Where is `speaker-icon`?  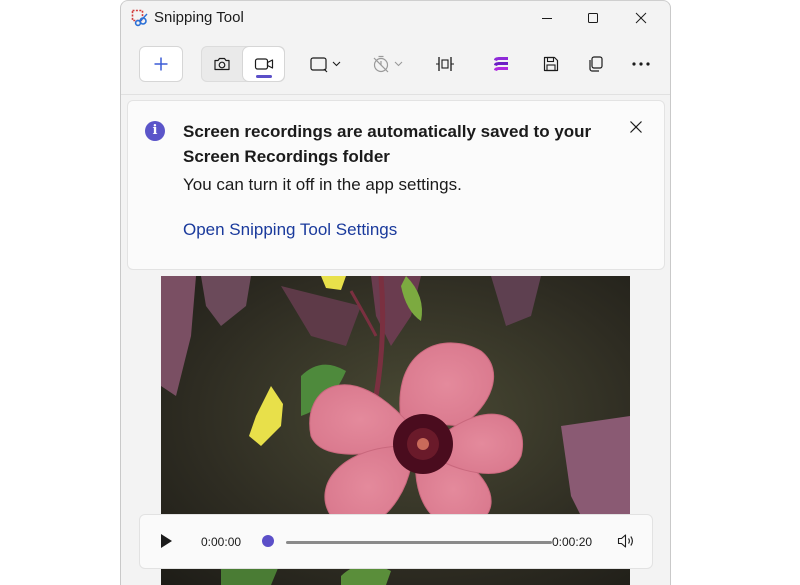
speaker-icon is located at coordinates (625, 541).